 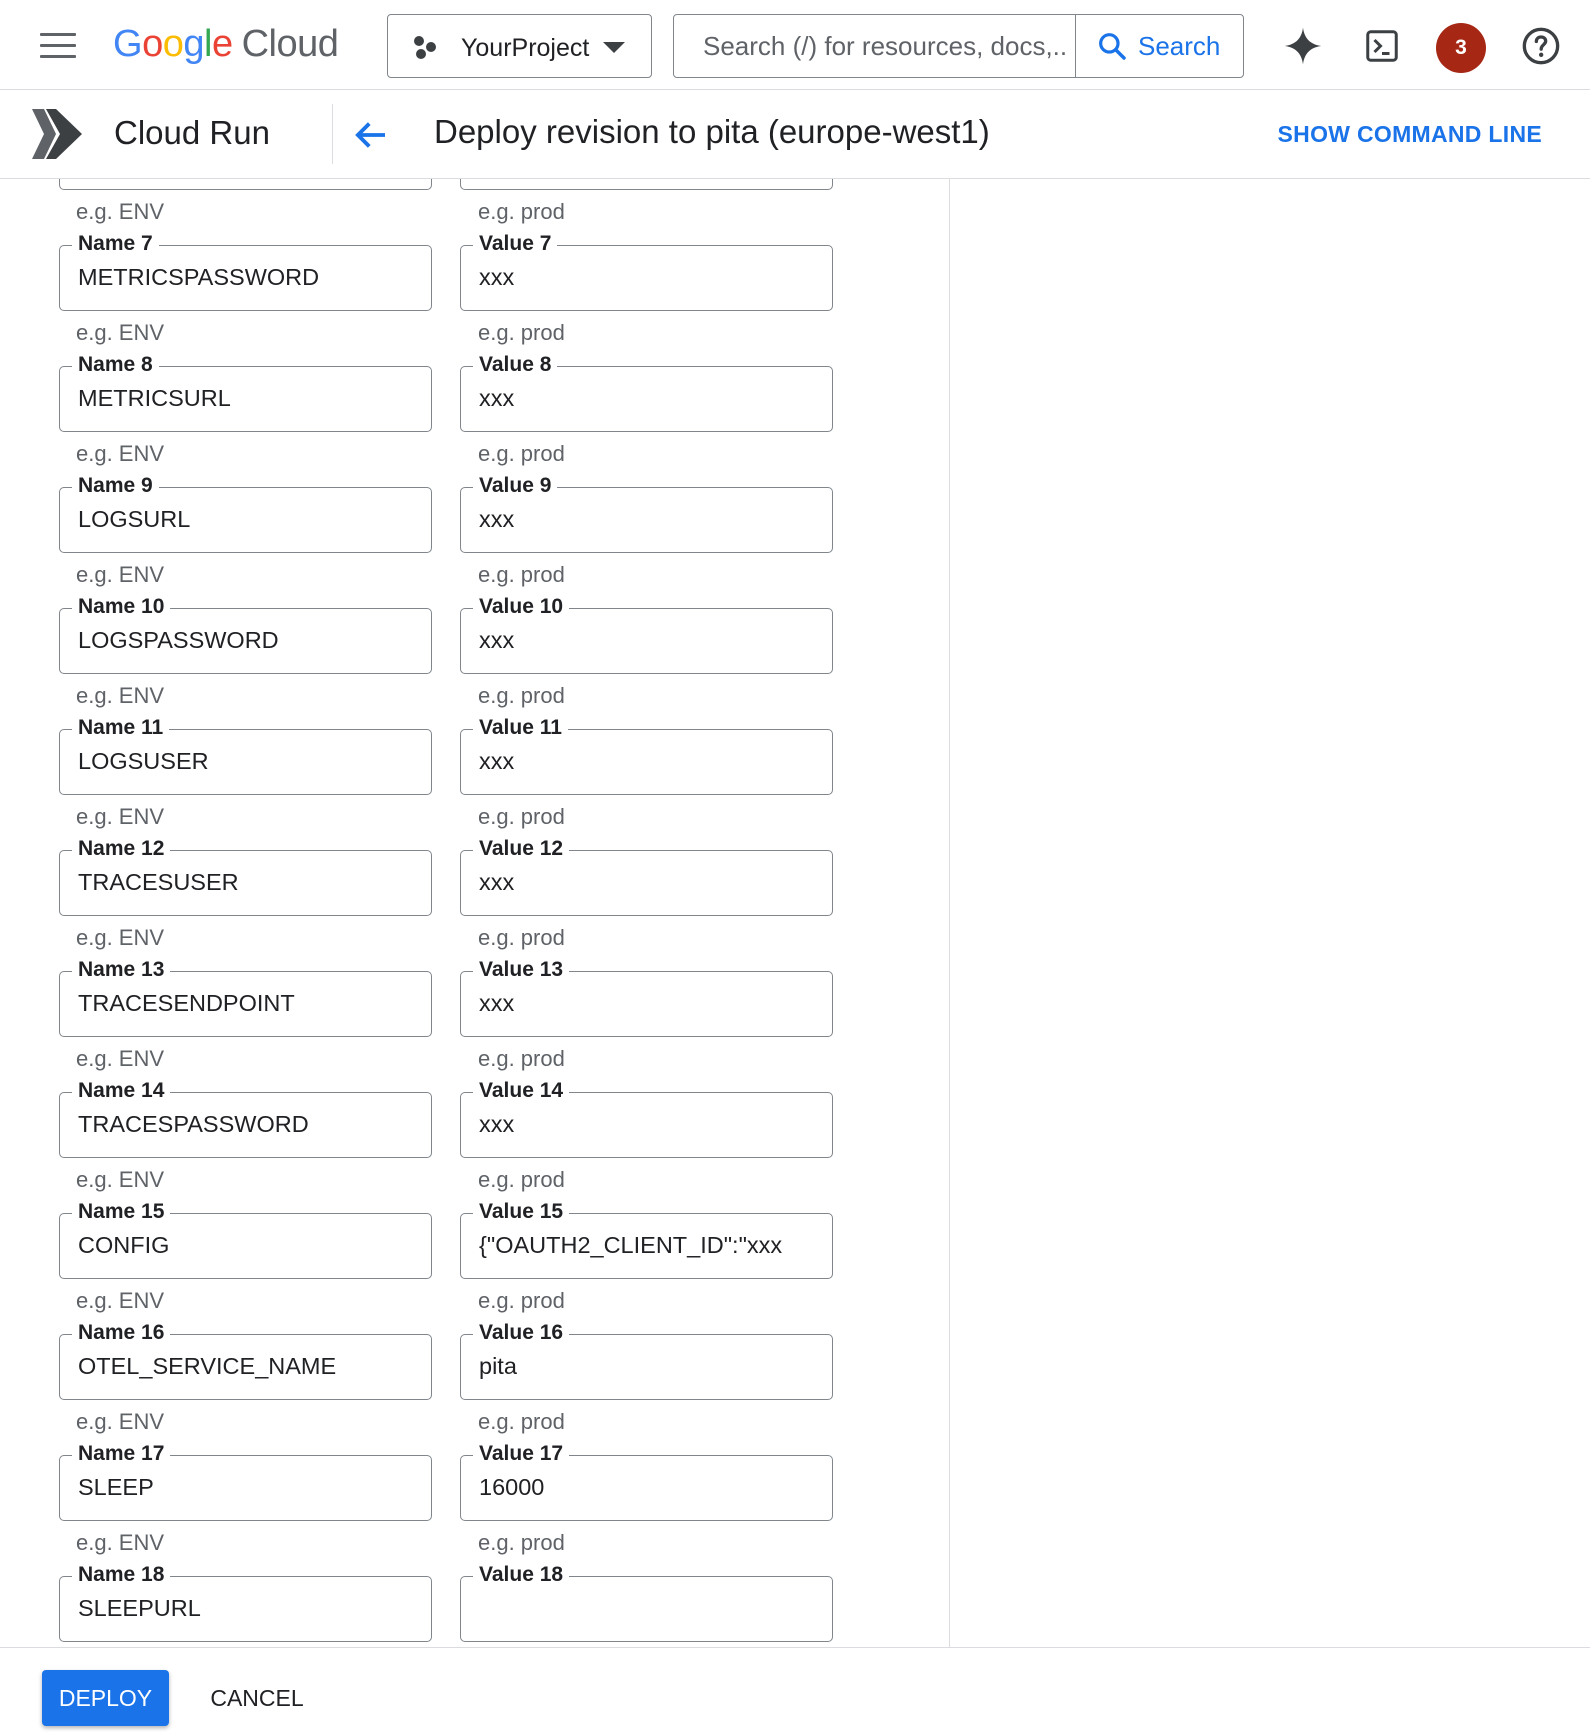 I want to click on env-name-value: LOGSURL, so click(x=134, y=519).